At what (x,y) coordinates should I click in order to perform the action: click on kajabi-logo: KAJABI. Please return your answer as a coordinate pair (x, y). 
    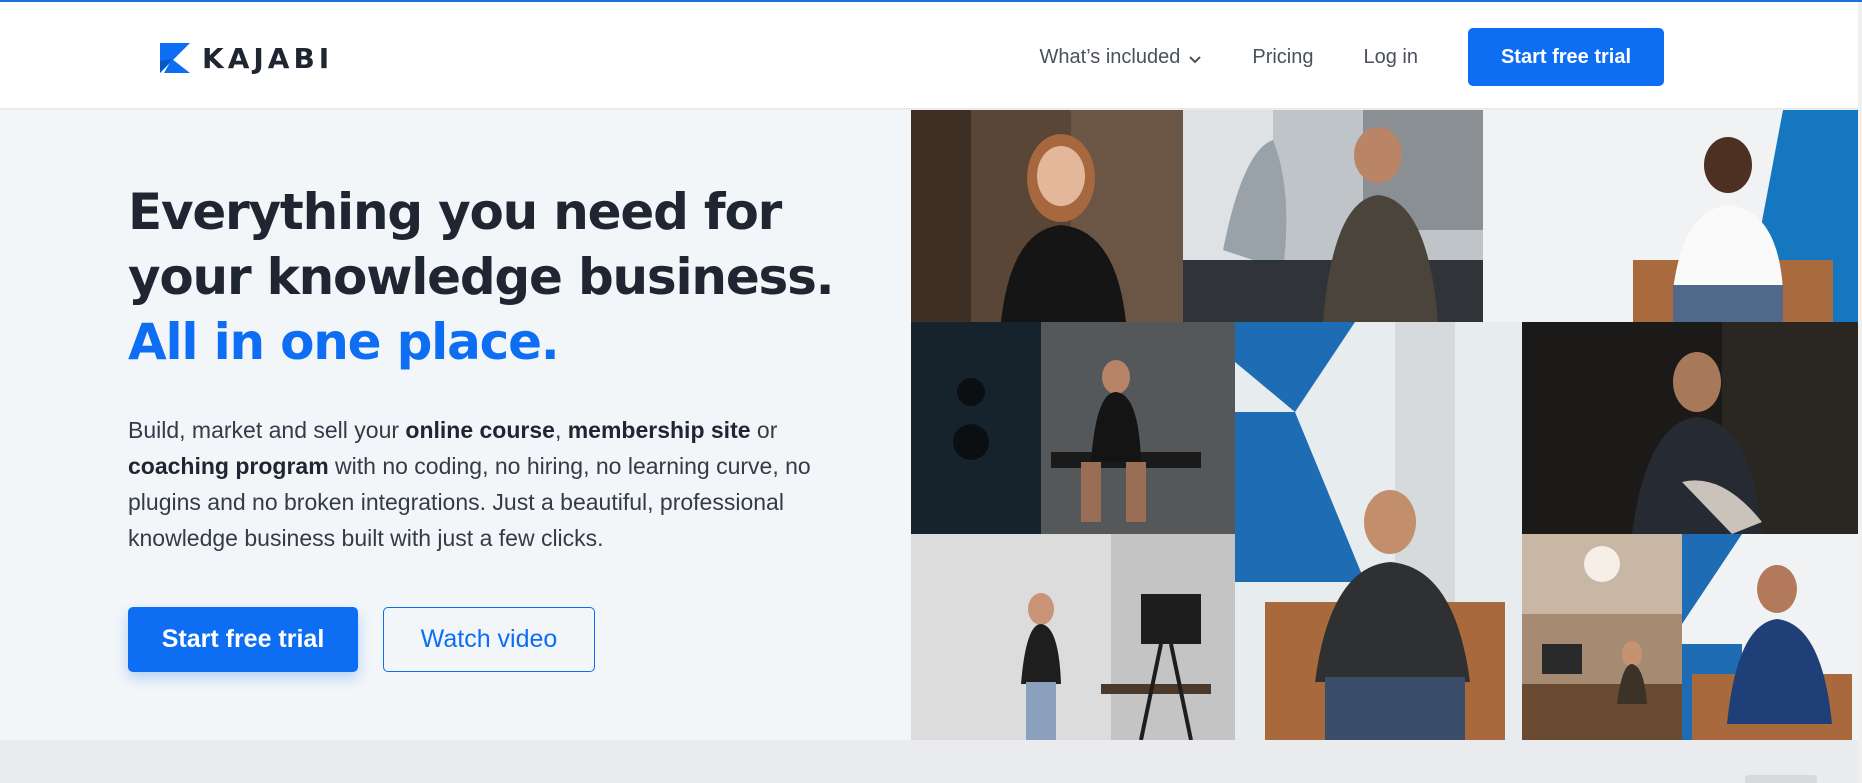
    Looking at the image, I should click on (247, 58).